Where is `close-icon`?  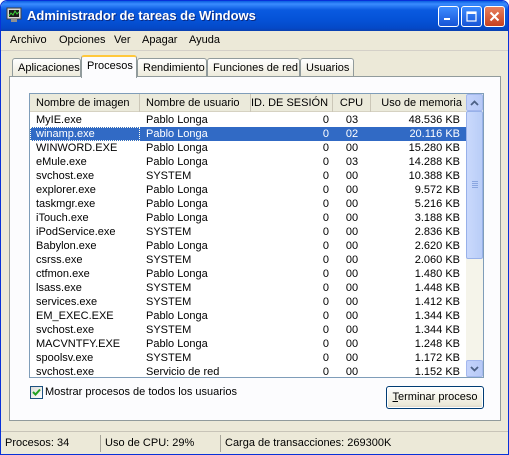
close-icon is located at coordinates (494, 16).